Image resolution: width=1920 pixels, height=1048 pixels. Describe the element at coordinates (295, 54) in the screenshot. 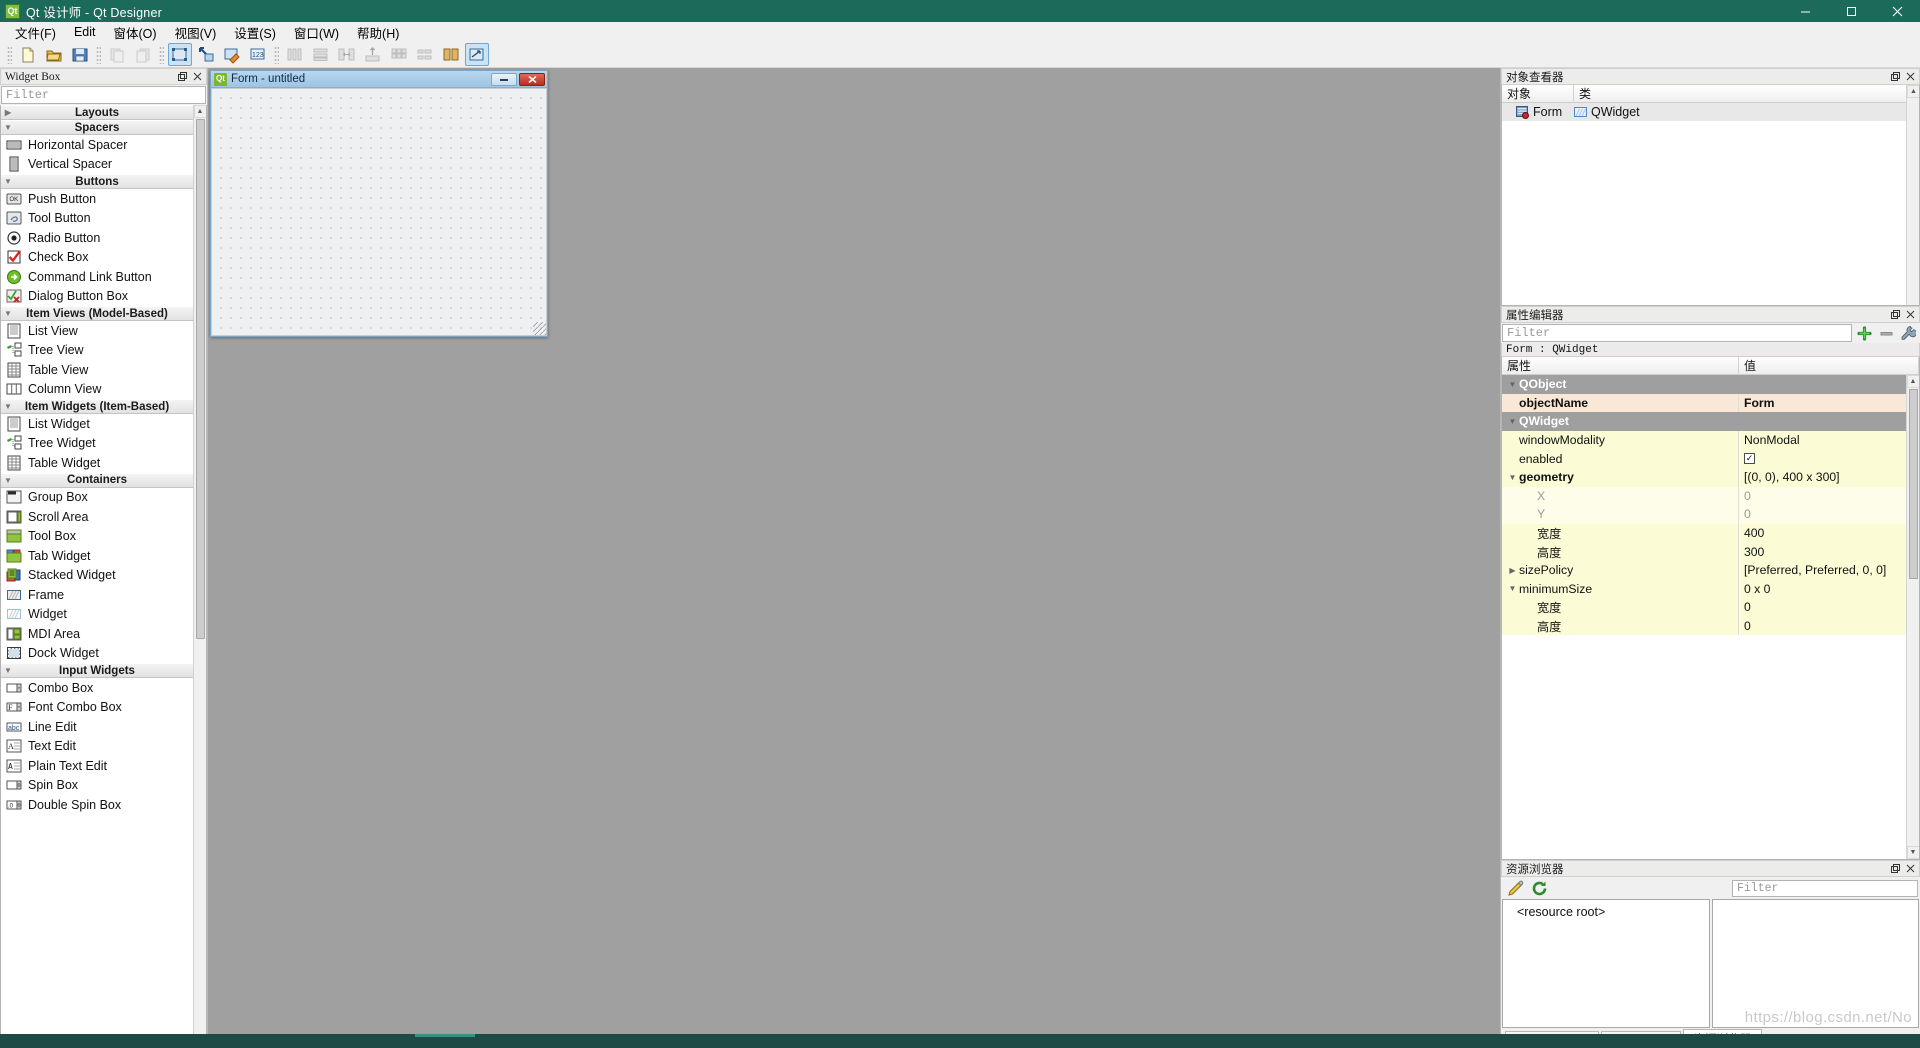

I see `layout-horizontally-button` at that location.